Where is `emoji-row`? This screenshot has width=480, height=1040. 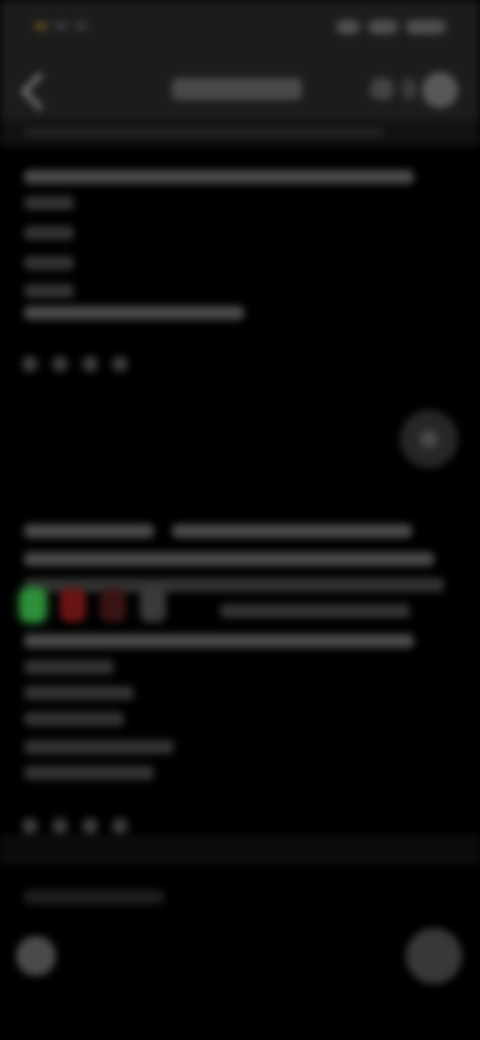
emoji-row is located at coordinates (93, 605).